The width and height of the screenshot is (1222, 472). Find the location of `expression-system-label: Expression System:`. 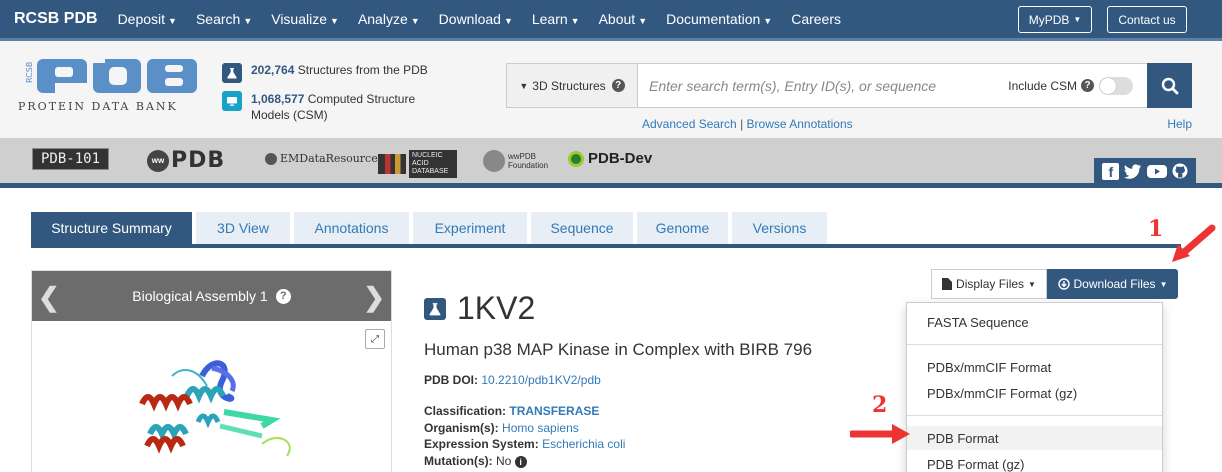

expression-system-label: Expression System: is located at coordinates (481, 444).